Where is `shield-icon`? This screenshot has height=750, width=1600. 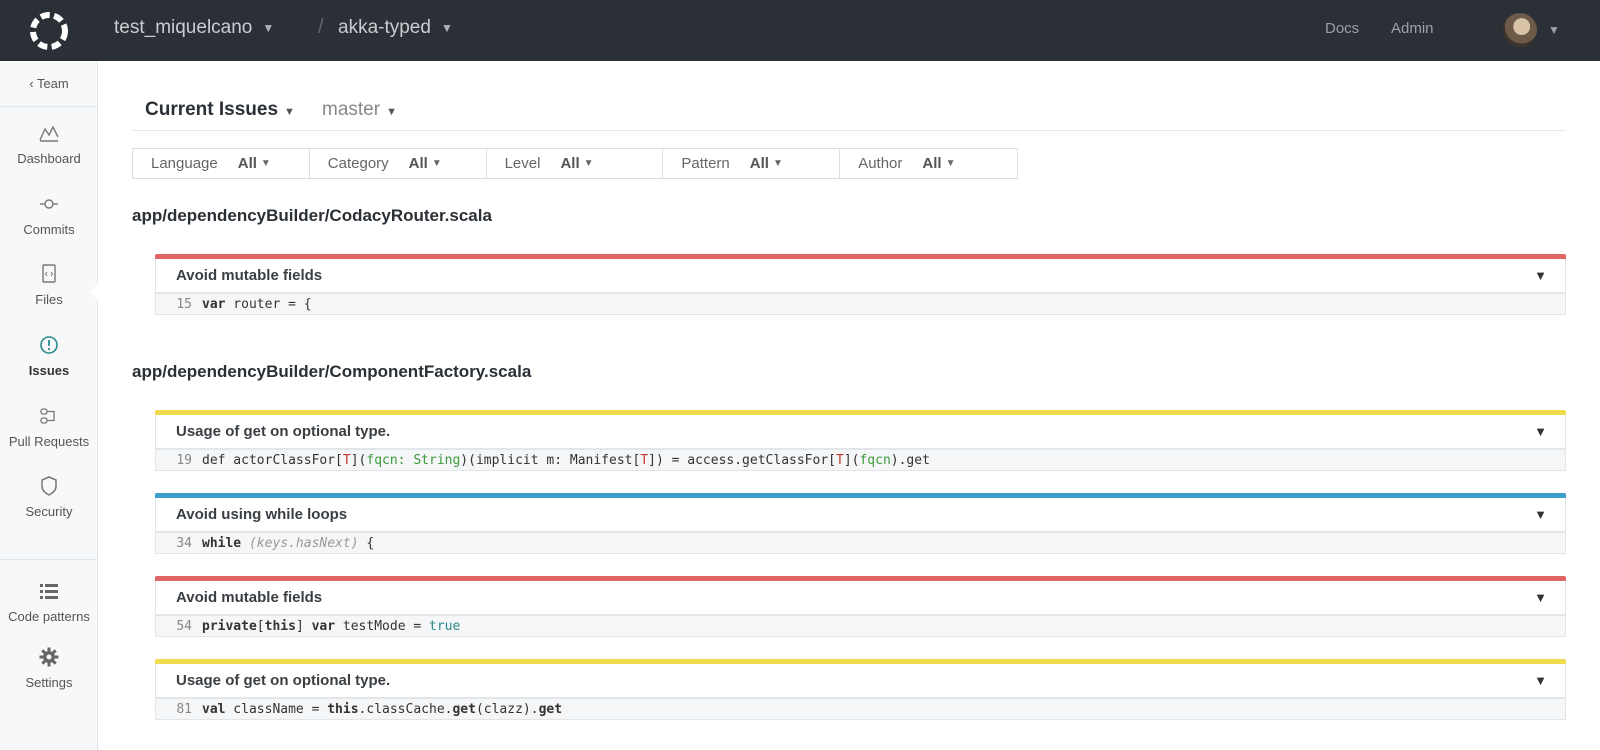 shield-icon is located at coordinates (49, 486).